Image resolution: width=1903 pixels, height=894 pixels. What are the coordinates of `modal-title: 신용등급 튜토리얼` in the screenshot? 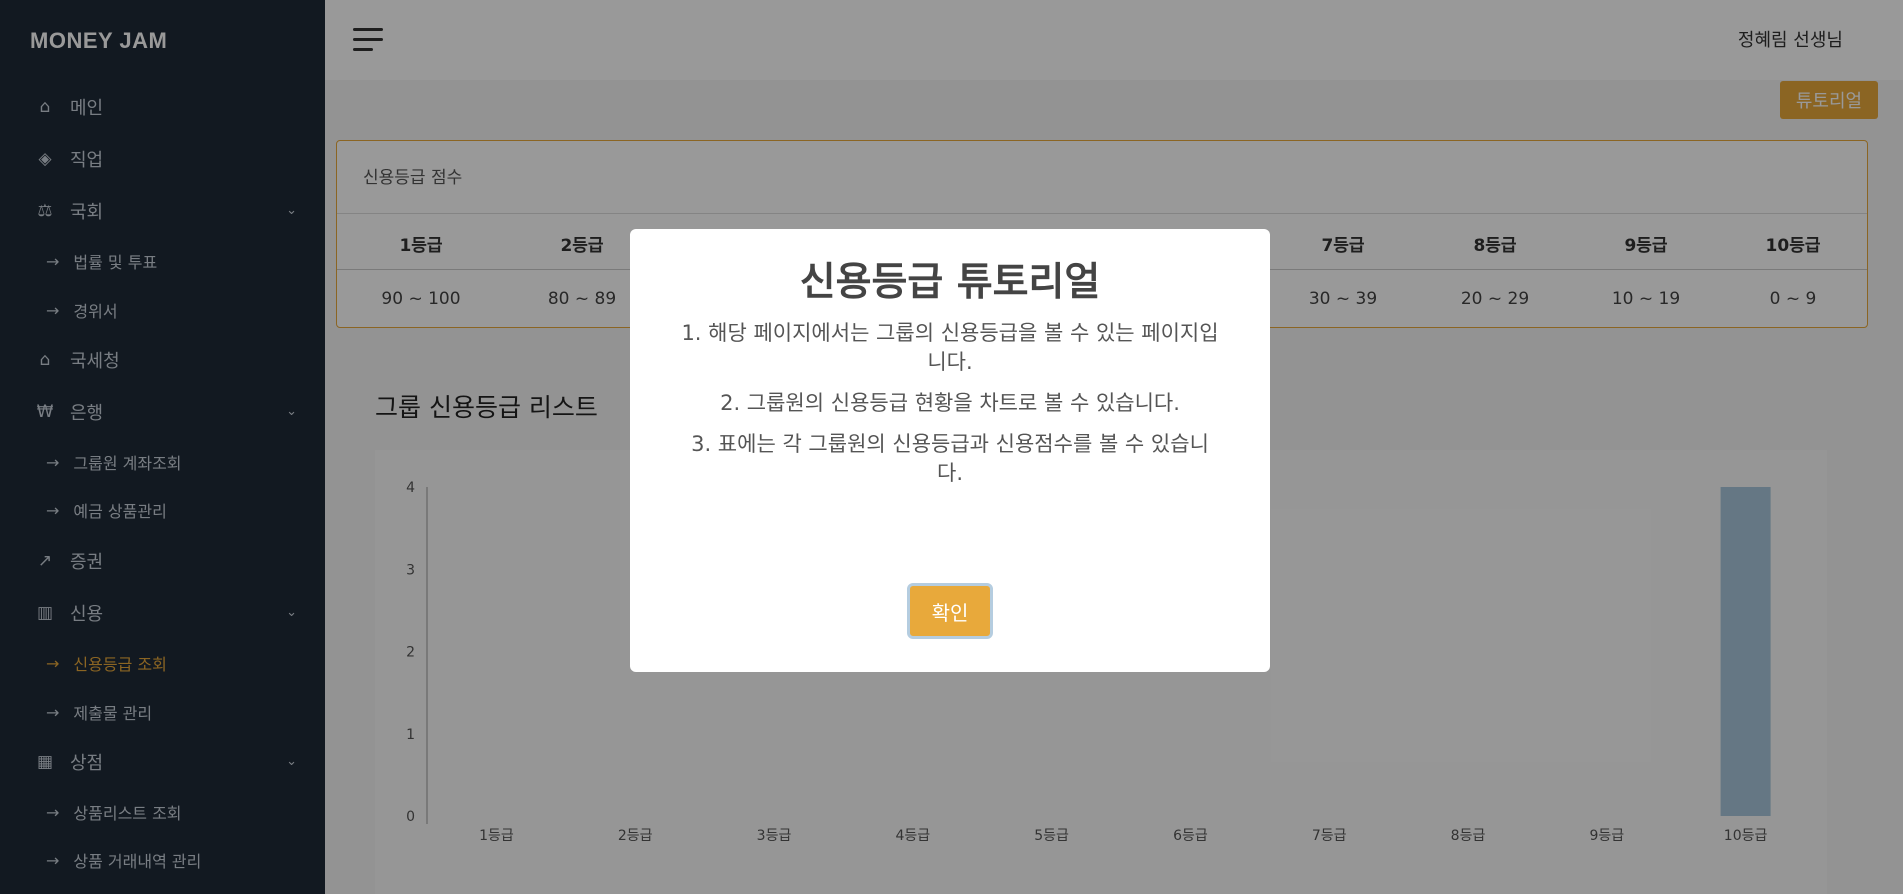 It's located at (950, 282).